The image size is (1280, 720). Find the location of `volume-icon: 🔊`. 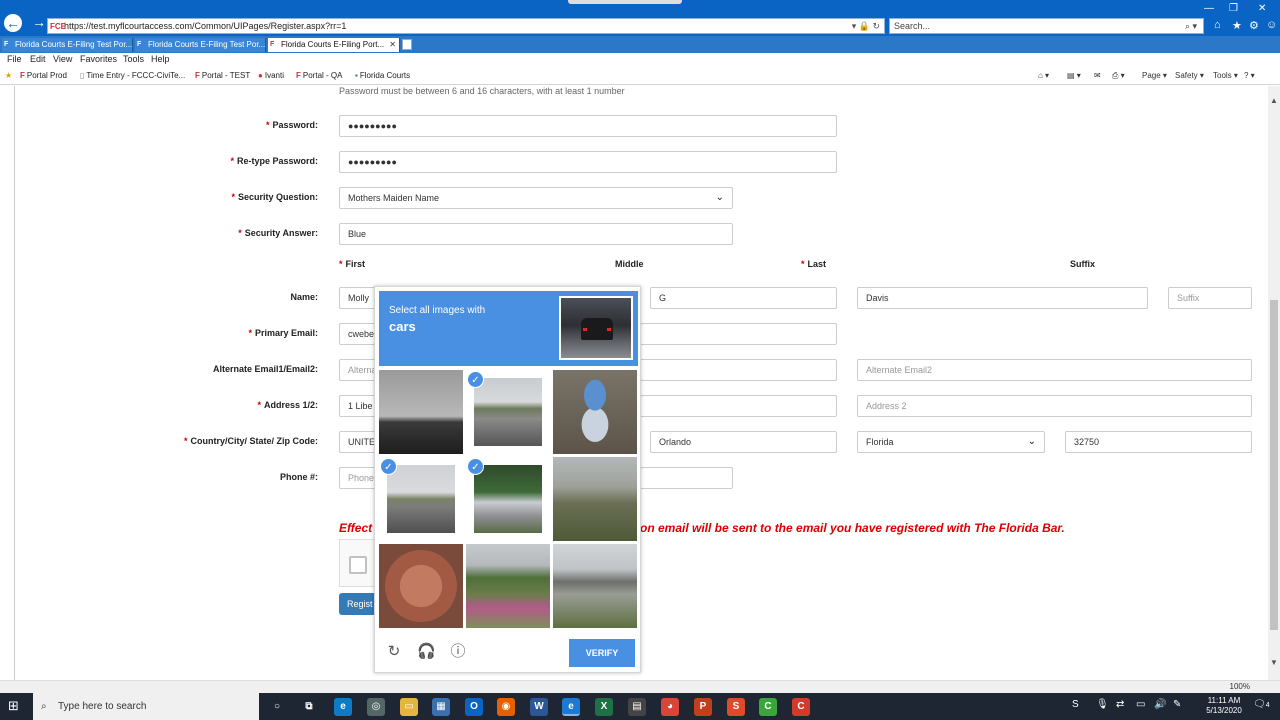

volume-icon: 🔊 is located at coordinates (1160, 704).